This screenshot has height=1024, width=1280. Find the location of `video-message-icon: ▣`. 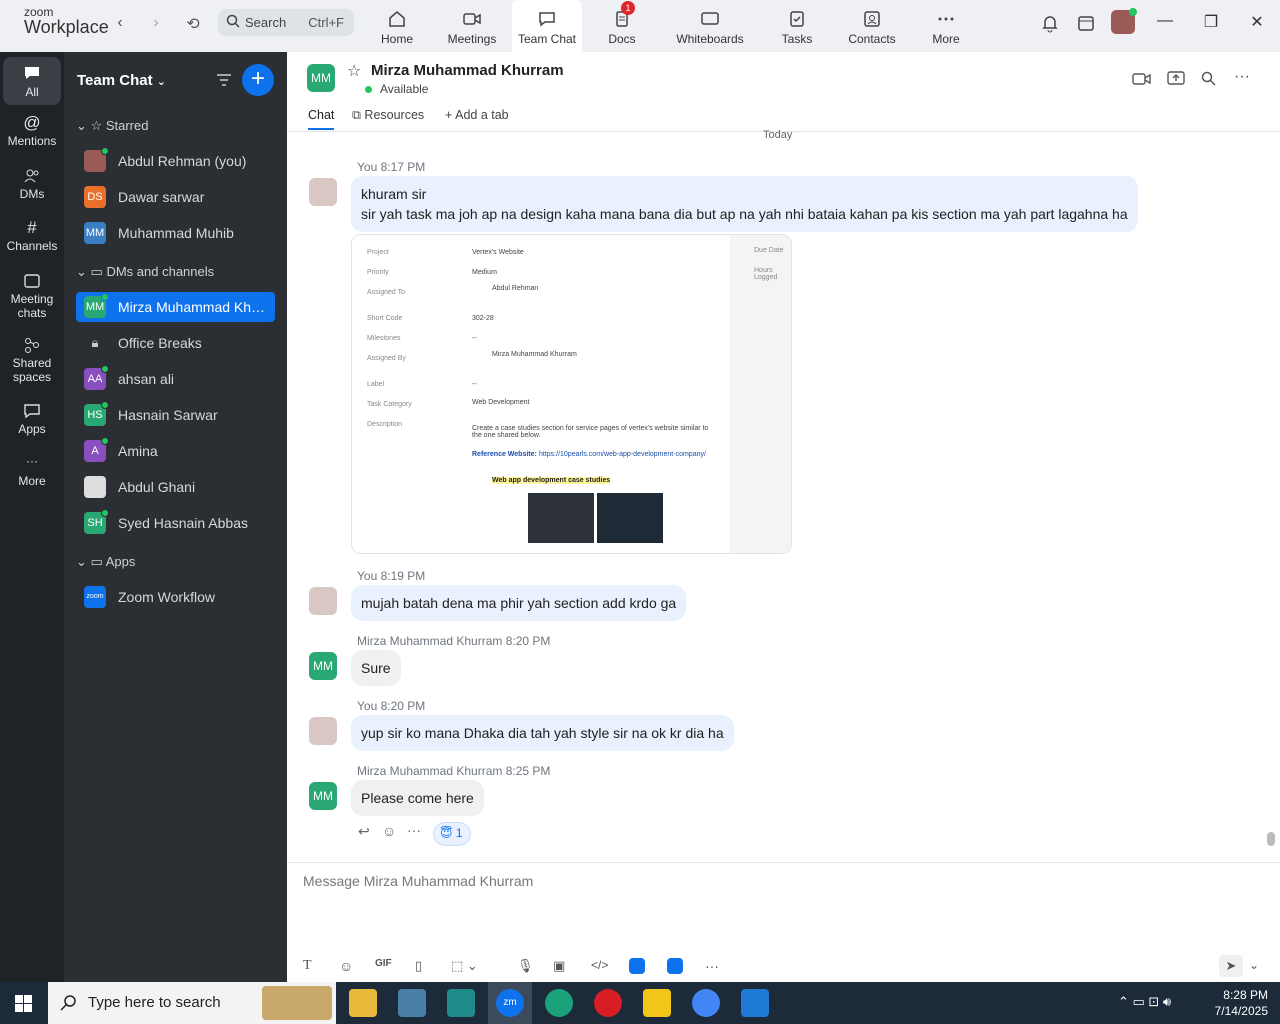

video-message-icon: ▣ is located at coordinates (559, 966).